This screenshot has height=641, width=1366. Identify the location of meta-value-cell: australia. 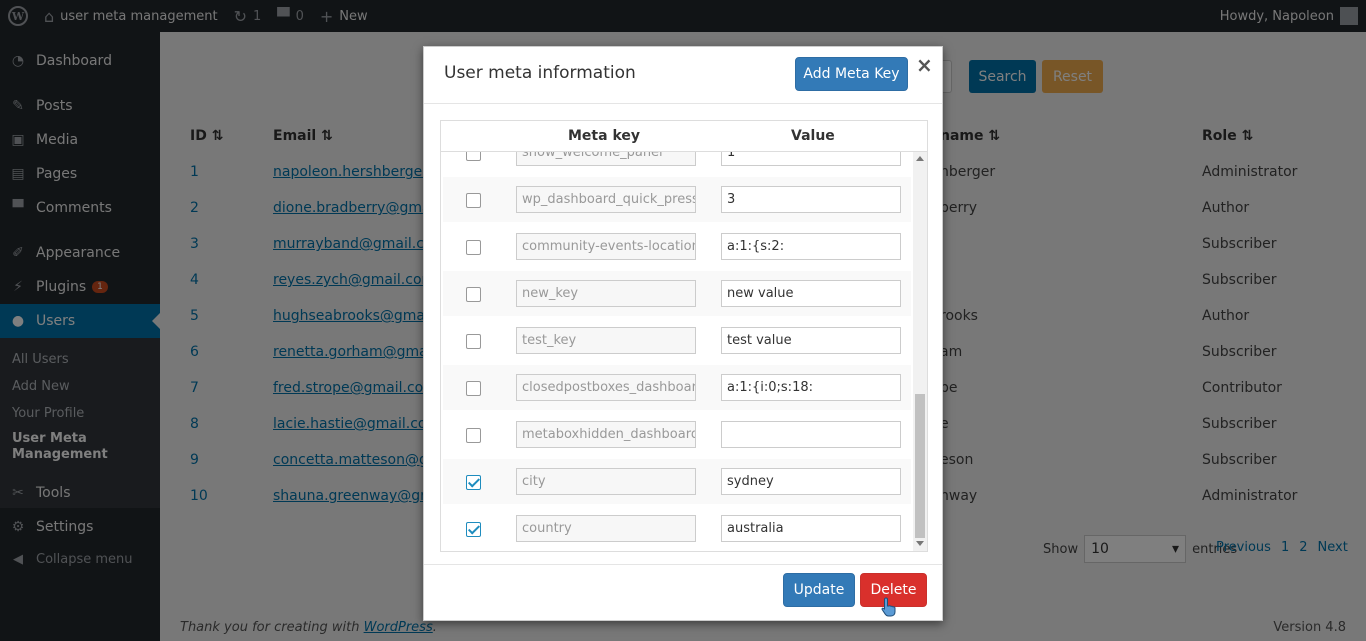
(811, 528).